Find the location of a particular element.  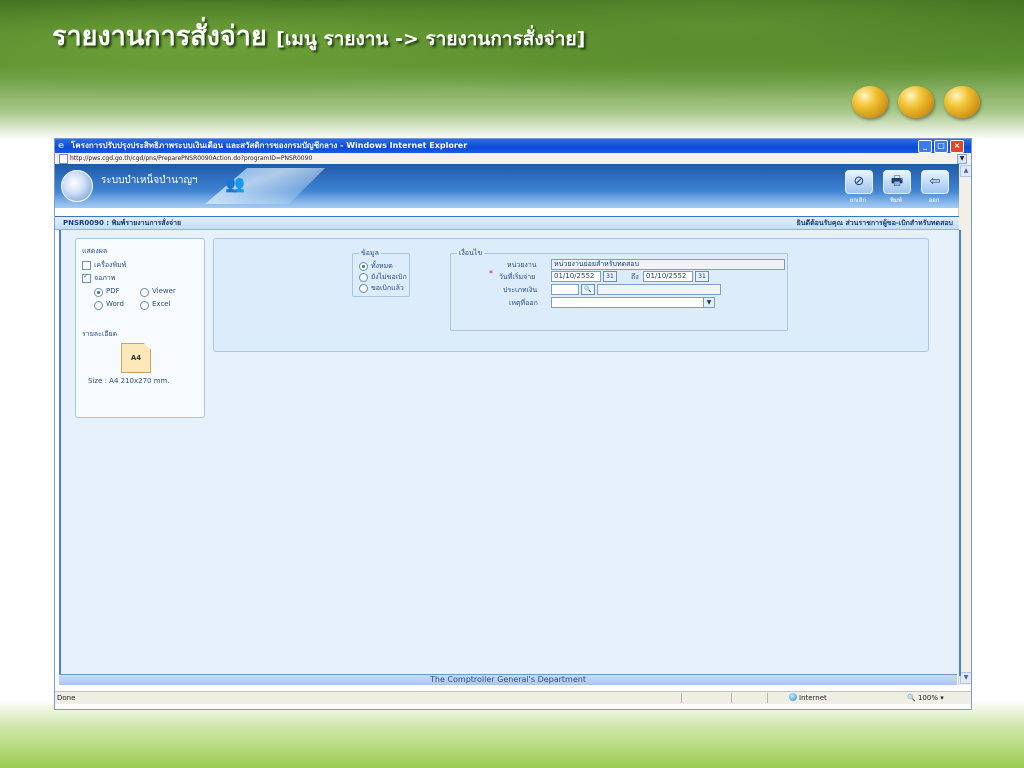

format-label-excel: Excel is located at coordinates (161, 304).